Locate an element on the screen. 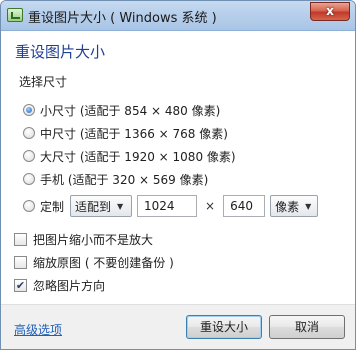  title-bar: 重设图片大小 ( Windows 系统 ) x is located at coordinates (178, 16).